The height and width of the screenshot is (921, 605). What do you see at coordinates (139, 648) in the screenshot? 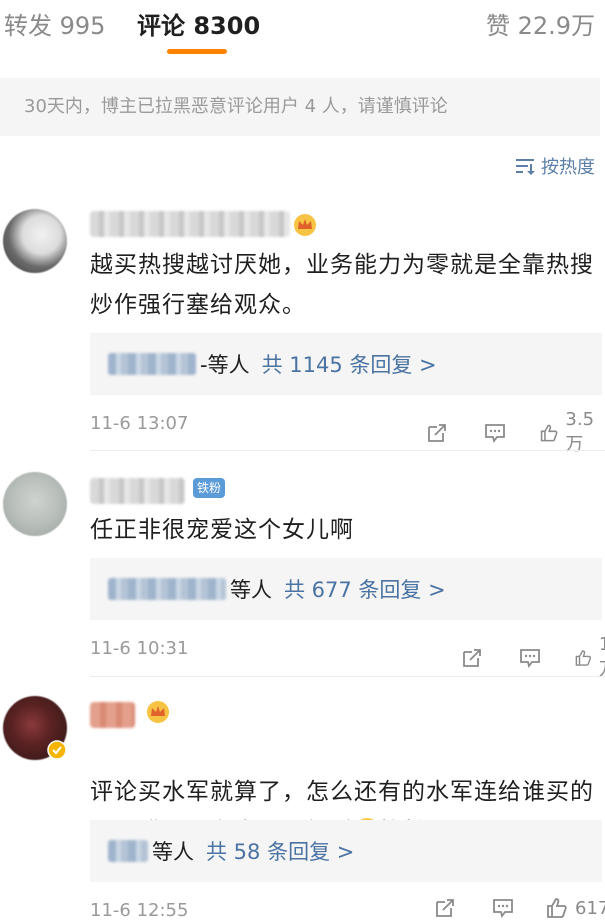
I see `timestamp: 11-6 10:31` at bounding box center [139, 648].